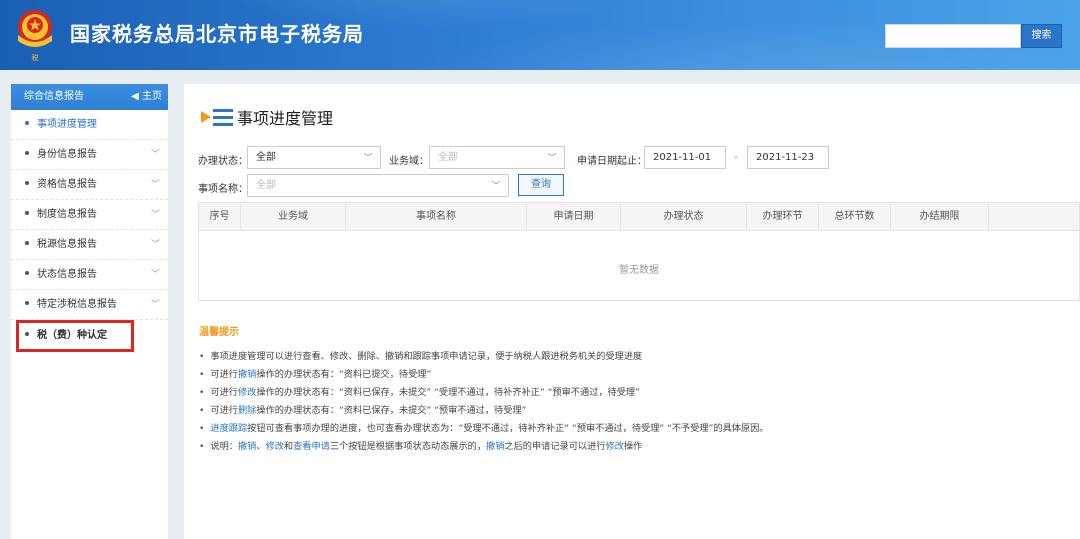 Image resolution: width=1080 pixels, height=539 pixels. I want to click on sidebar-header: 综合信息报告 ◀ 主页, so click(89, 97).